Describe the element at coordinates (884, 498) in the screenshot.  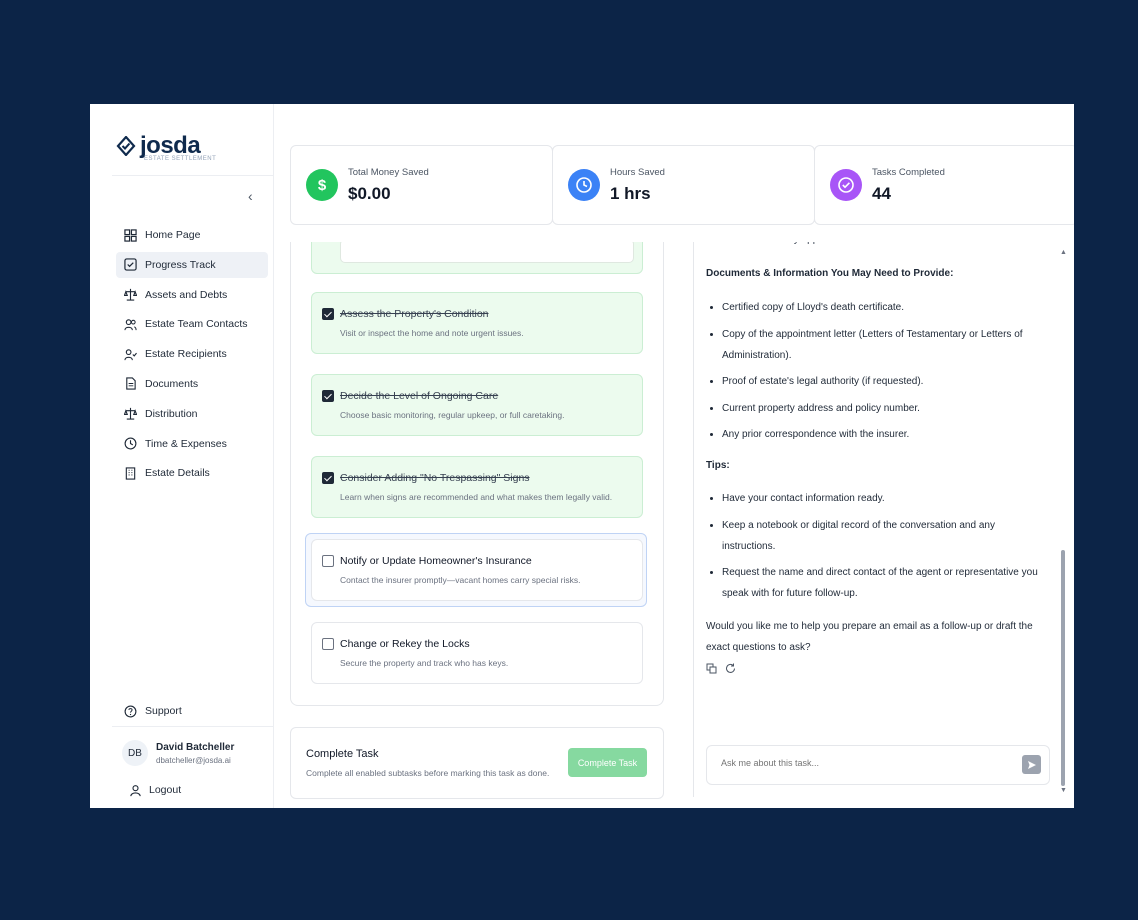
I see `list-item: Have your contact information ready.` at that location.